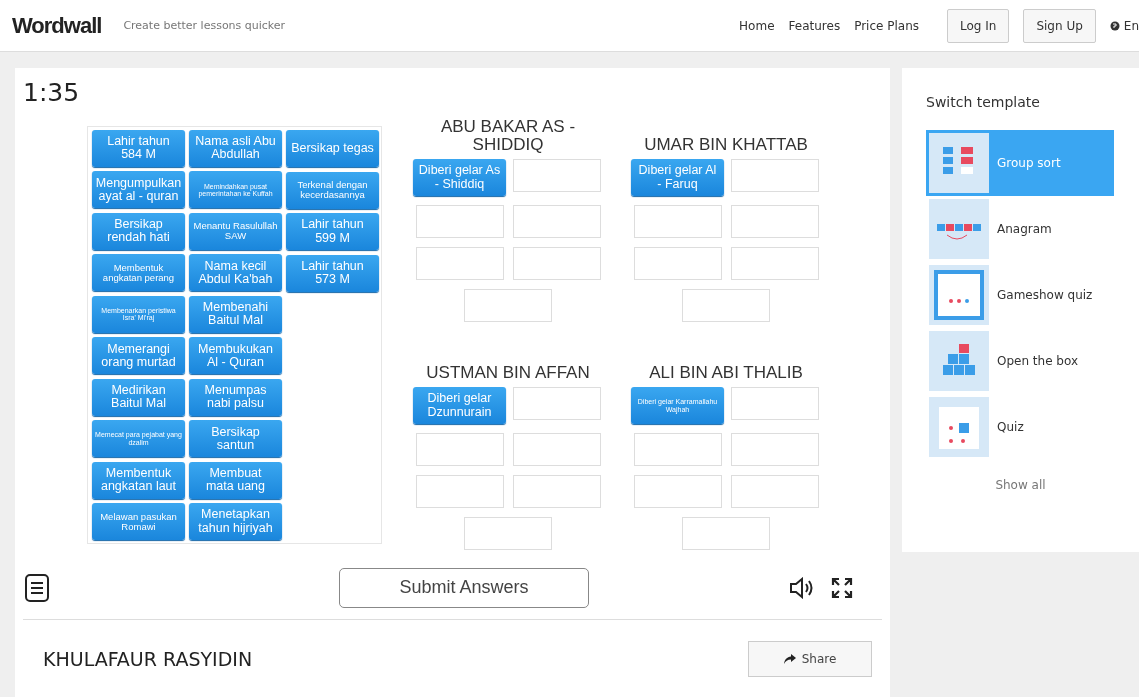 Image resolution: width=1139 pixels, height=697 pixels. What do you see at coordinates (959, 361) in the screenshot?
I see `open-box-thumbnail-icon` at bounding box center [959, 361].